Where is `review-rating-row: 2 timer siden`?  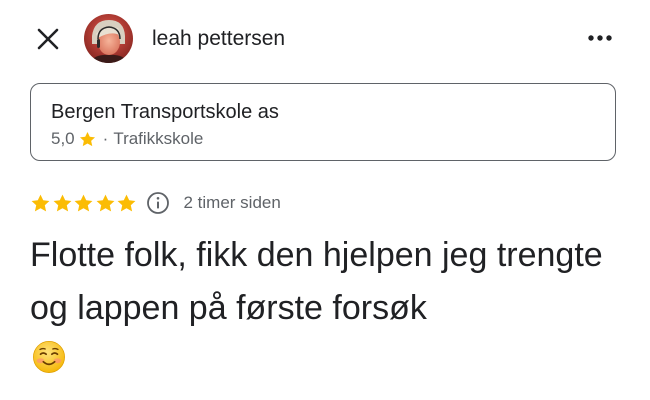 review-rating-row: 2 timer siden is located at coordinates (155, 203).